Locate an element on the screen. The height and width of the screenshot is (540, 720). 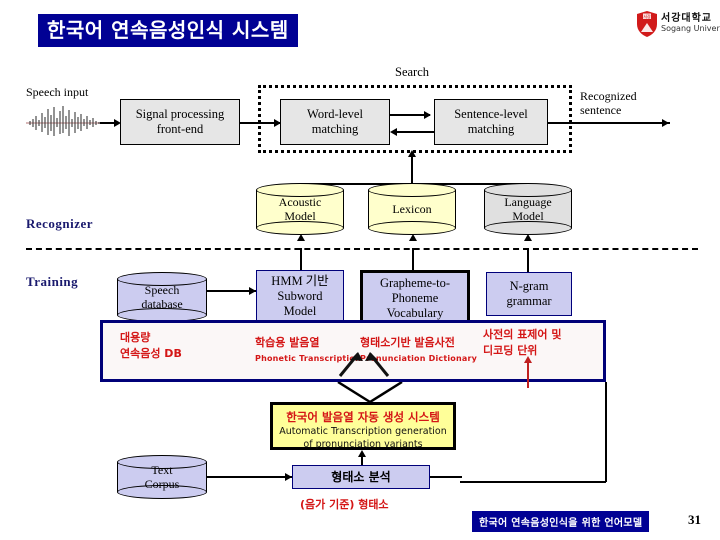
sentence-matching-line2: matching is located at coordinates (491, 129).